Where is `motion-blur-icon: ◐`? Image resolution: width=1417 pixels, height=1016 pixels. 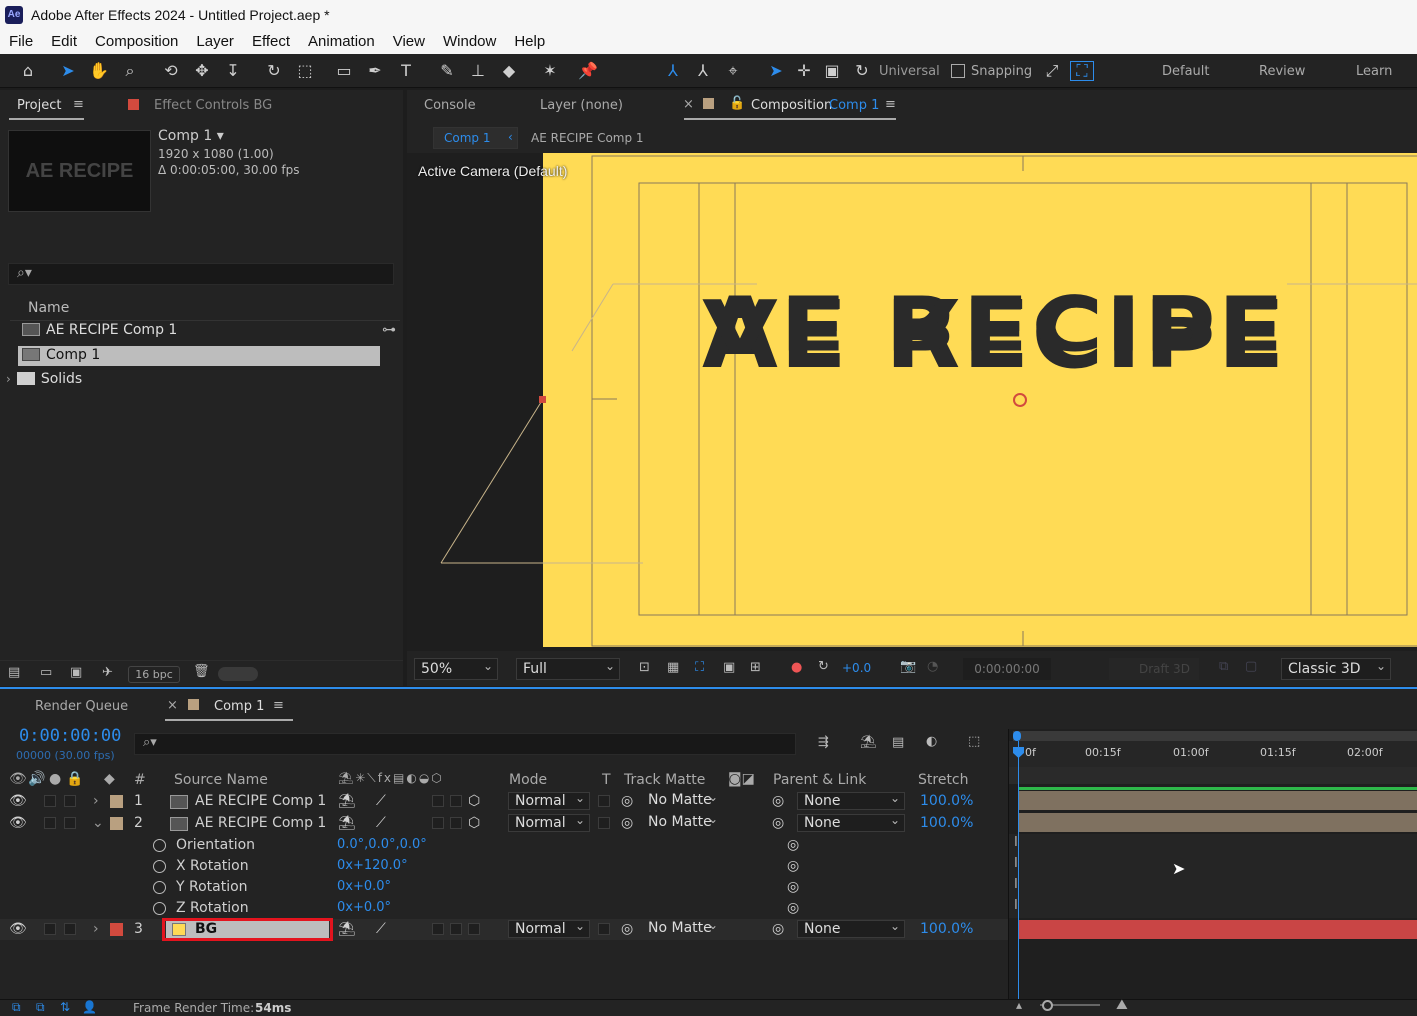 motion-blur-icon: ◐ is located at coordinates (931, 741).